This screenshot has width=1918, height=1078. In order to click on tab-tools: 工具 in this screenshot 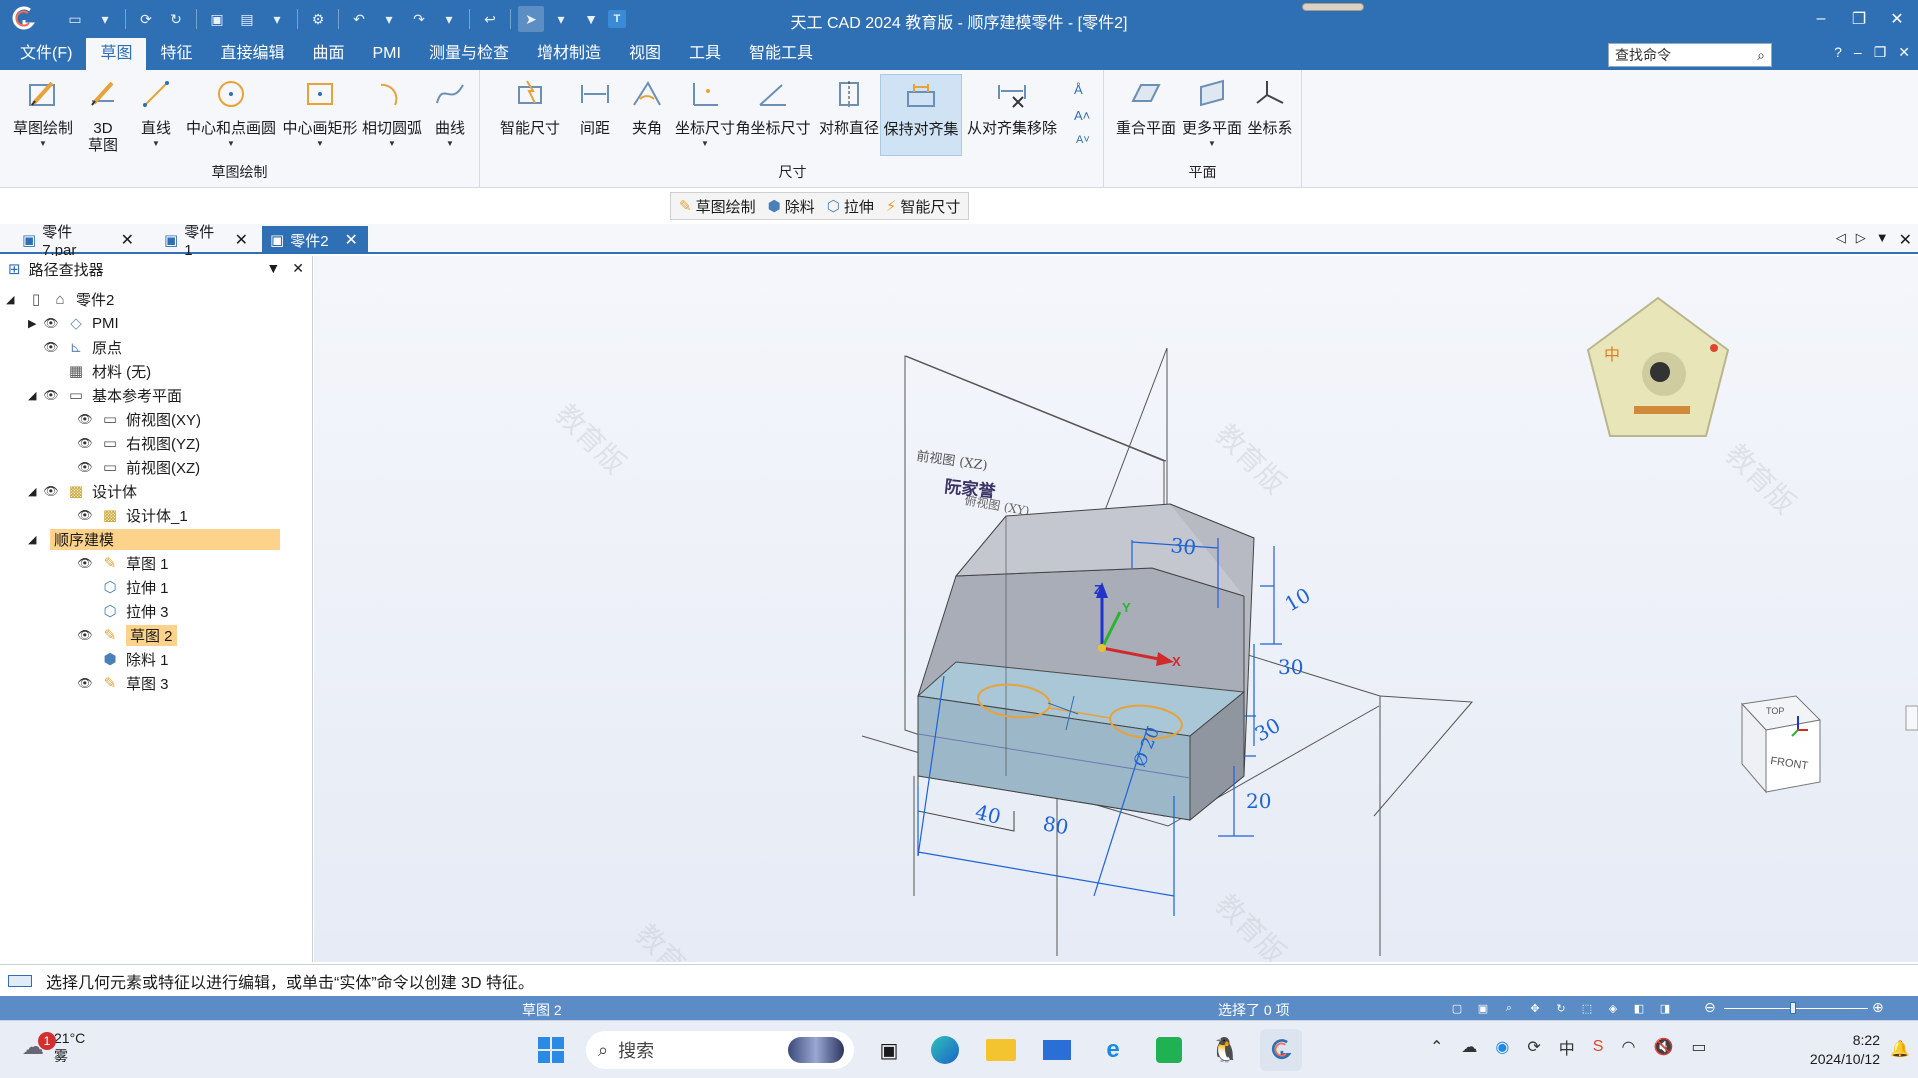, I will do `click(705, 54)`.